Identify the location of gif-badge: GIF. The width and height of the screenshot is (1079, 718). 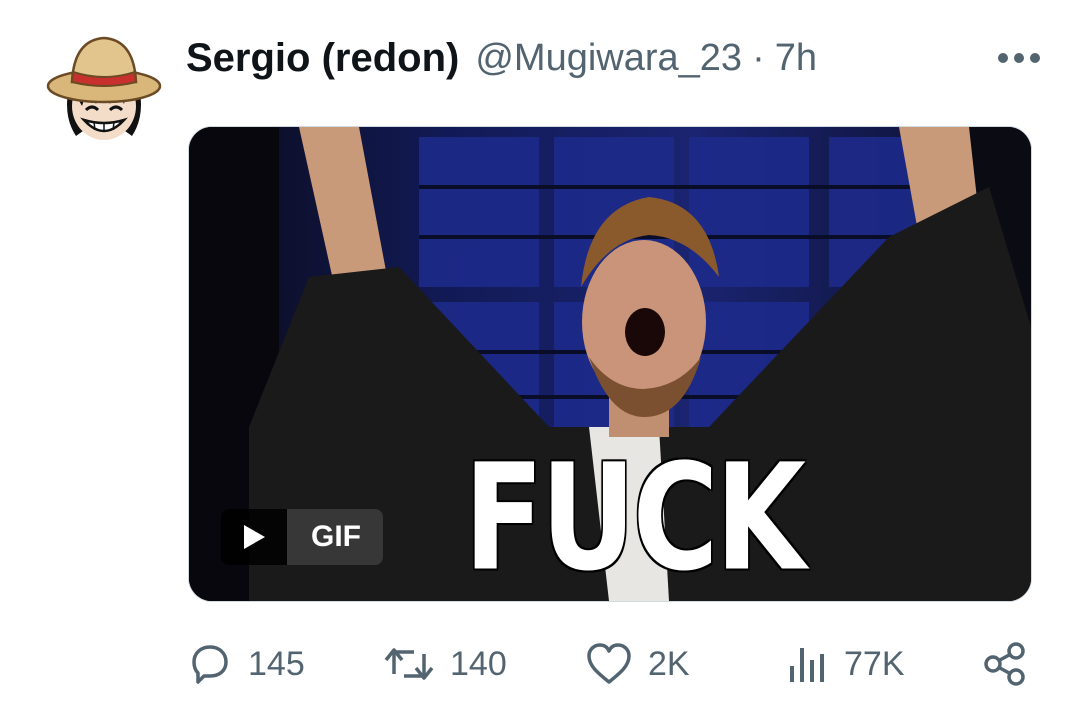
(302, 537).